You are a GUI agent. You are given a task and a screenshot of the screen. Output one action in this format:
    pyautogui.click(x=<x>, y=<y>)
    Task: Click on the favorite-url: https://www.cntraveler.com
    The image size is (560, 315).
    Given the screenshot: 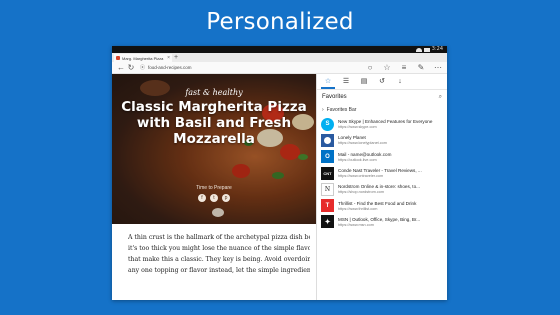 What is the action you would take?
    pyautogui.click(x=361, y=176)
    